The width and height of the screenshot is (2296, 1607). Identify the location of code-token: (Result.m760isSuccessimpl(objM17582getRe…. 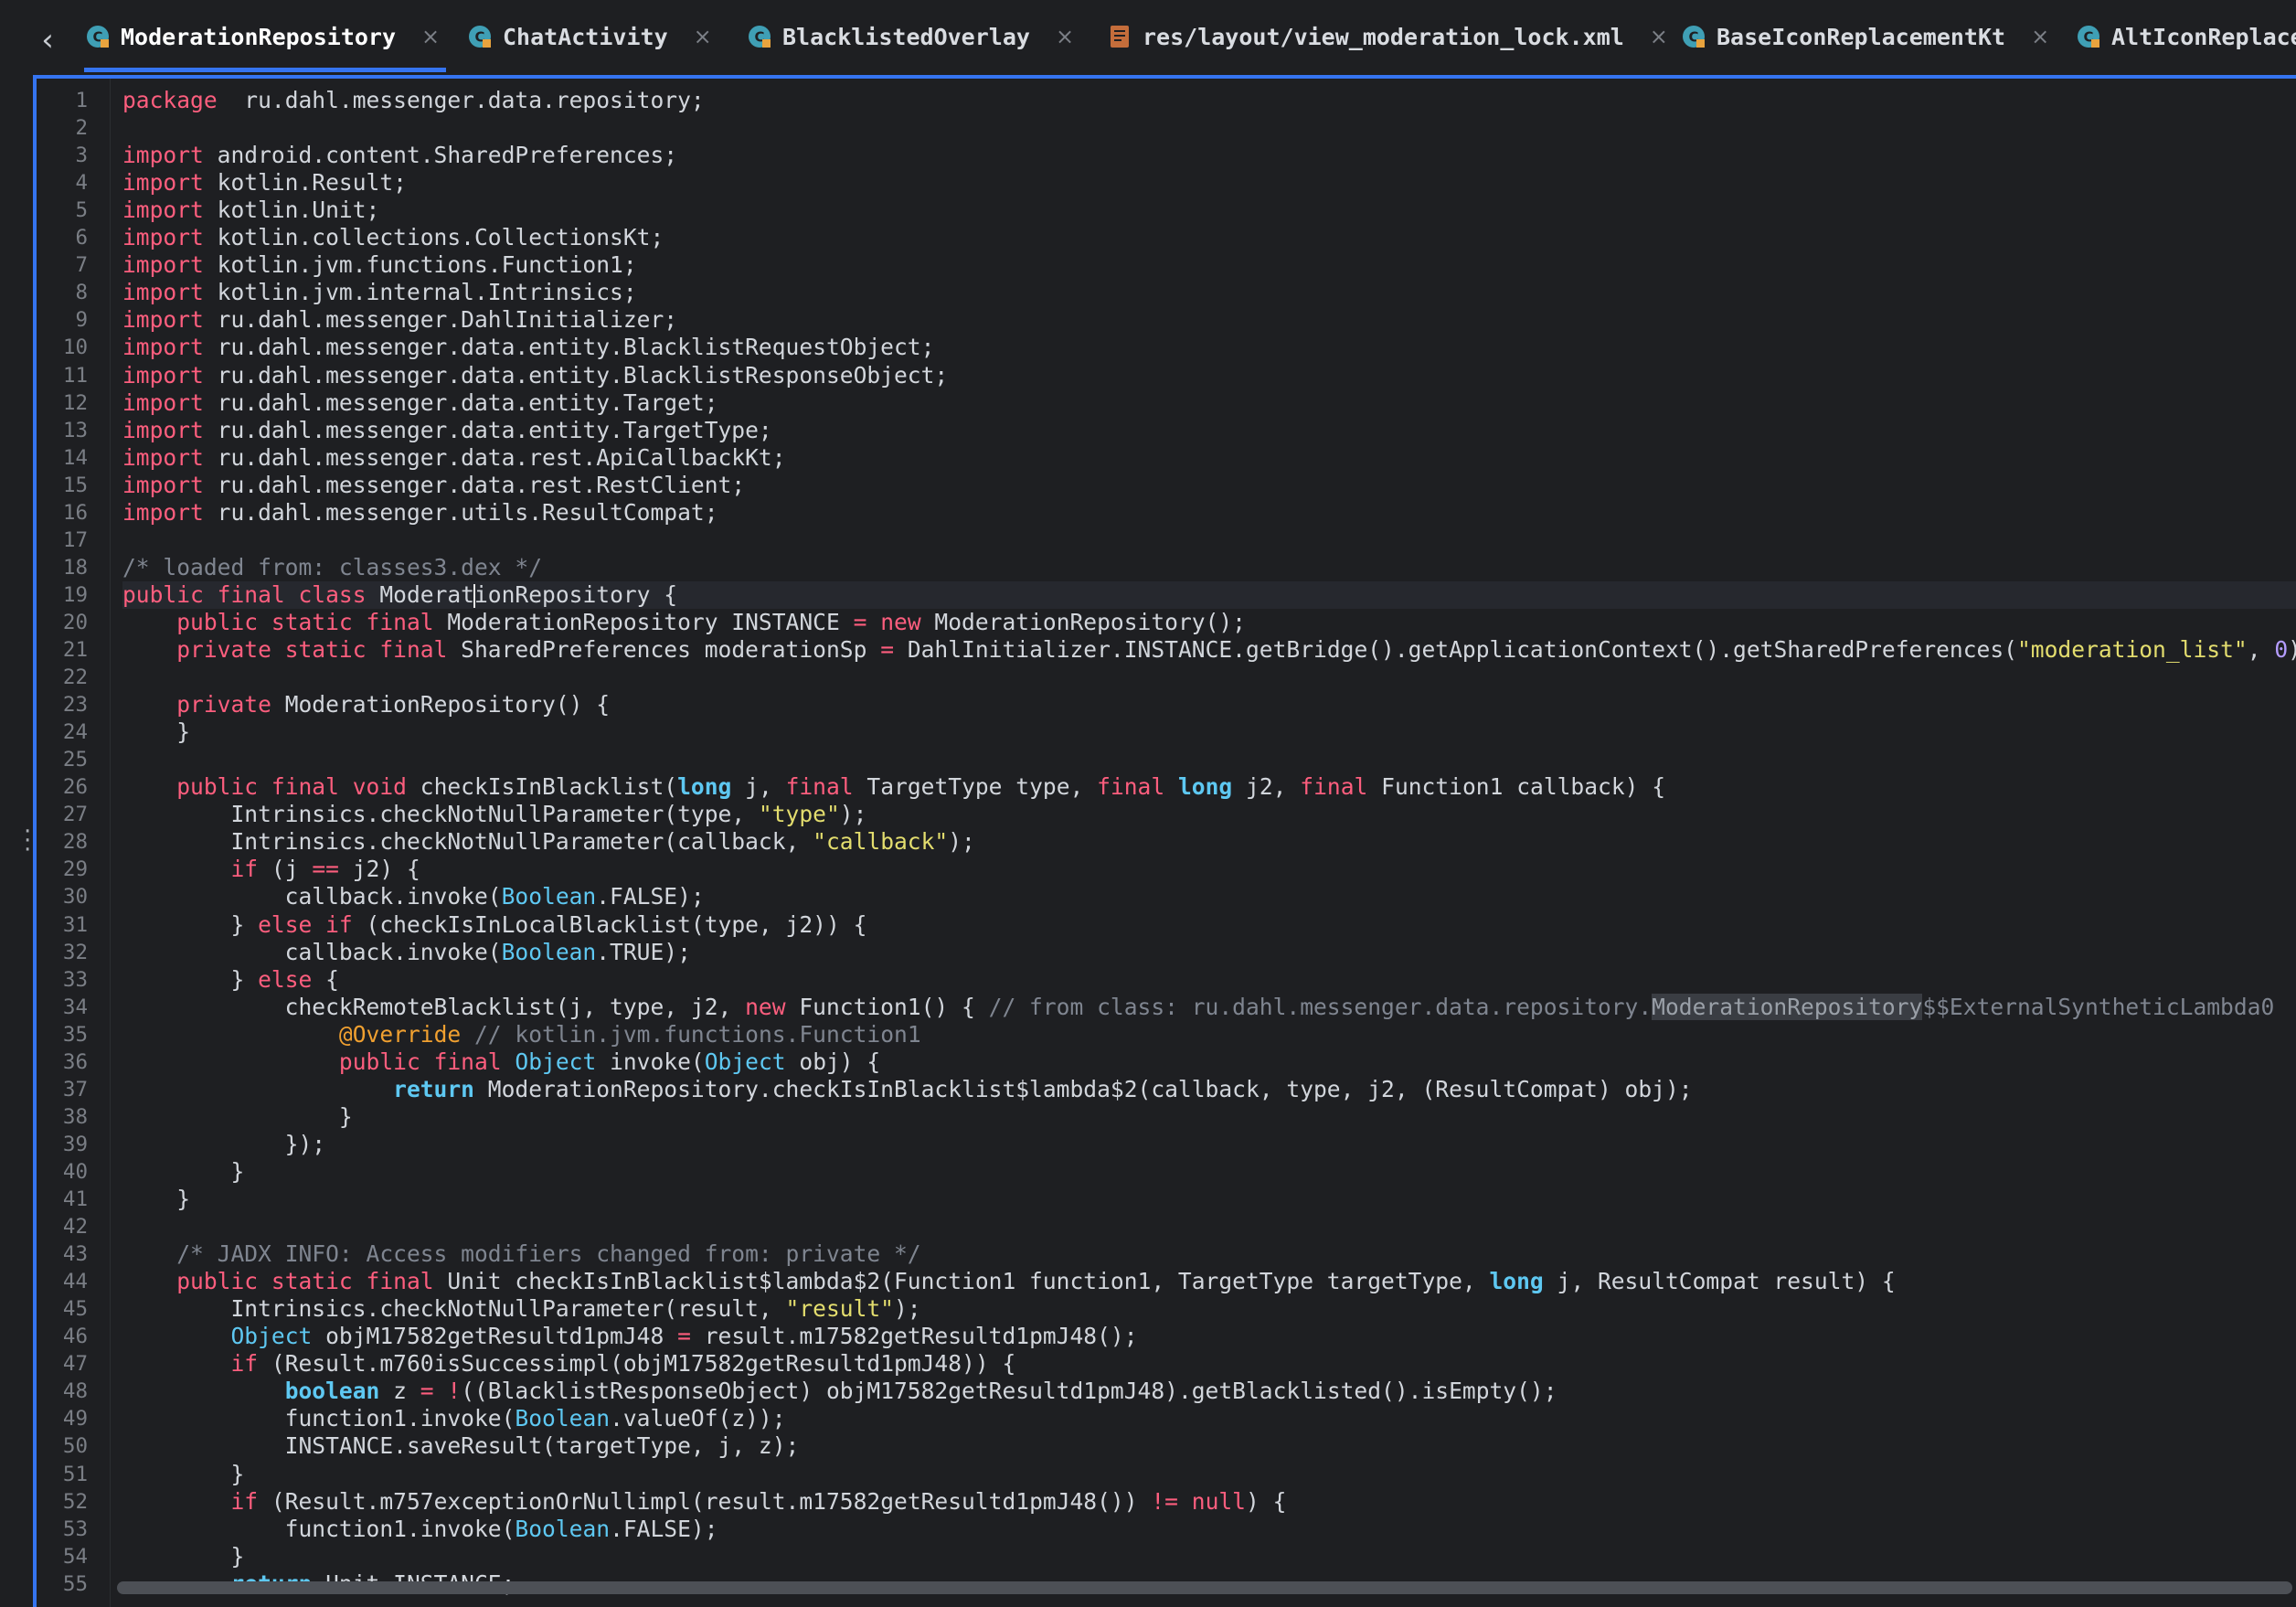
(637, 1364).